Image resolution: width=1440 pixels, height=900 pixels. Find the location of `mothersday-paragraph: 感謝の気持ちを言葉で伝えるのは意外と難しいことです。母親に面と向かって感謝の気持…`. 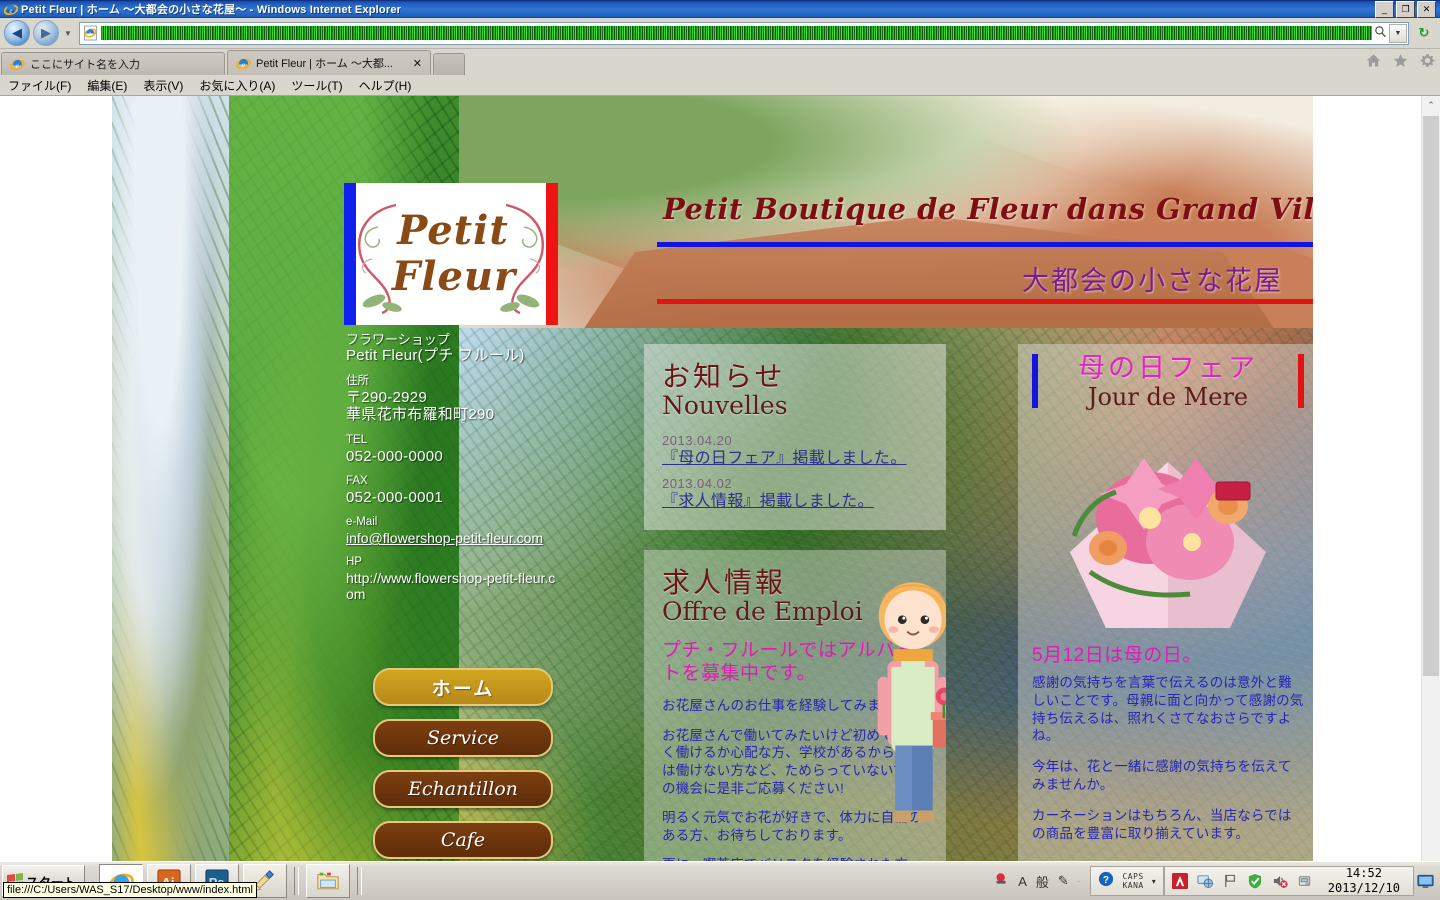

mothersday-paragraph: 感謝の気持ちを言葉で伝えるのは意外と難しいことです。母親に面と向かって感謝の気持… is located at coordinates (1168, 709).